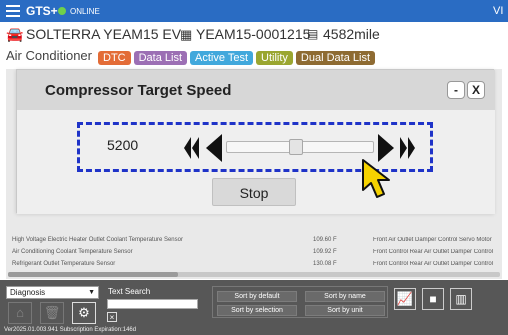 Image resolution: width=508 pixels, height=335 pixels. What do you see at coordinates (62, 11) in the screenshot?
I see `online-icon` at bounding box center [62, 11].